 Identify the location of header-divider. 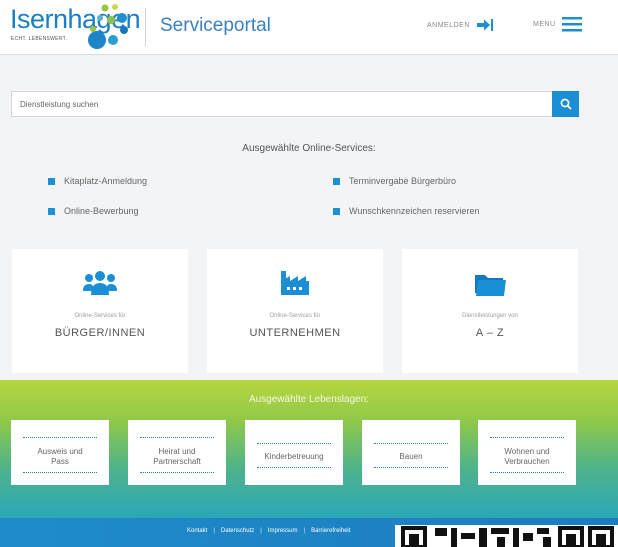
(145, 27).